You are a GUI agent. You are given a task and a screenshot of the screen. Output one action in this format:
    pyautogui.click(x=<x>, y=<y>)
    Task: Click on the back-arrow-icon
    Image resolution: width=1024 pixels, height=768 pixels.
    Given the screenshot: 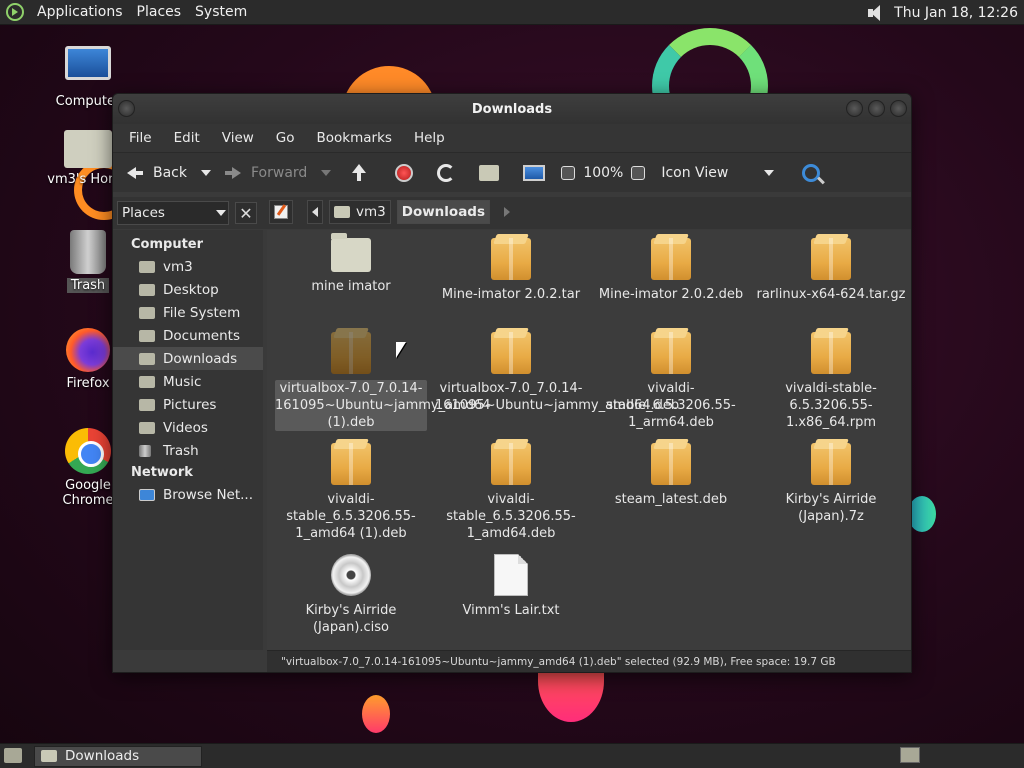 What is the action you would take?
    pyautogui.click(x=135, y=173)
    